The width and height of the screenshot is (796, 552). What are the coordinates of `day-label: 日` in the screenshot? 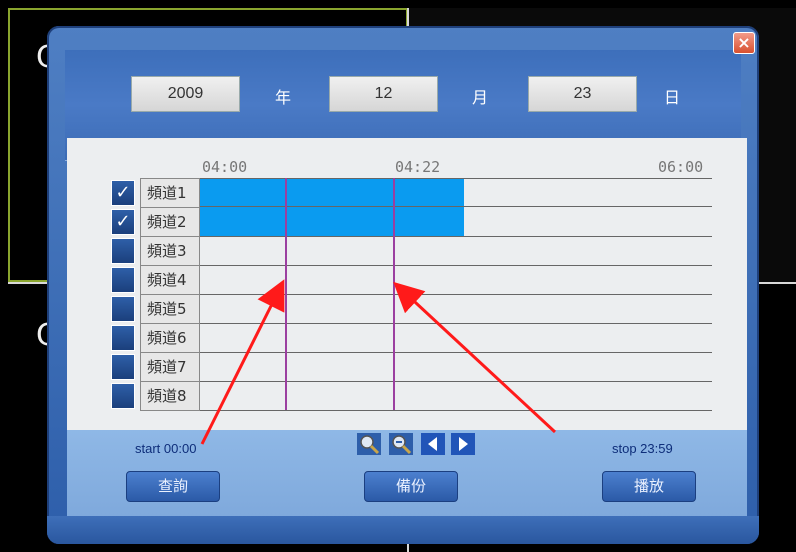 It's located at (672, 97).